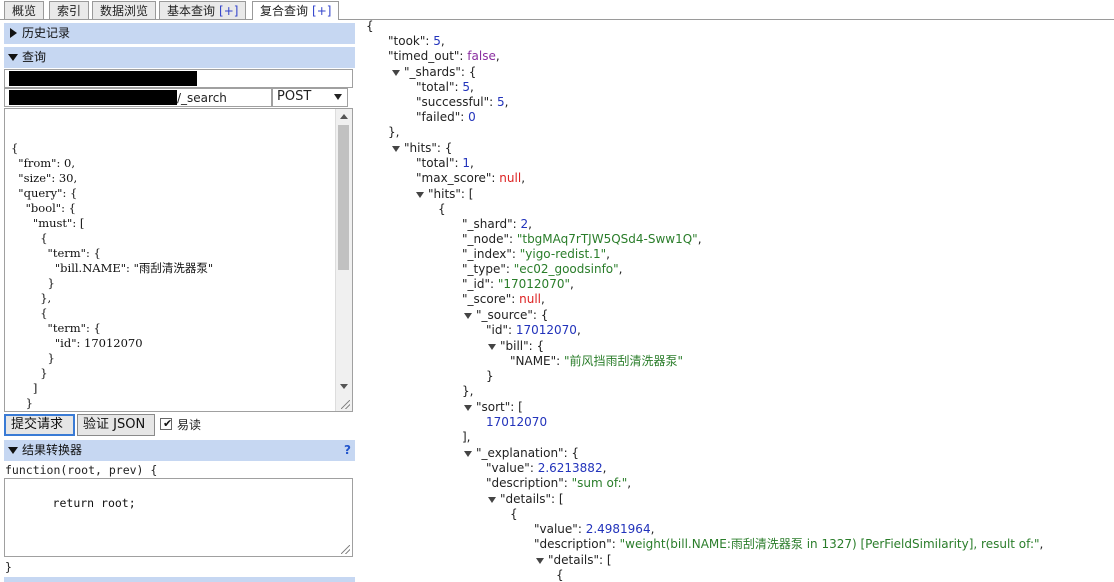 The height and width of the screenshot is (582, 1114). What do you see at coordinates (77, 343) in the screenshot?
I see `query-body-line: "id": 17012070` at bounding box center [77, 343].